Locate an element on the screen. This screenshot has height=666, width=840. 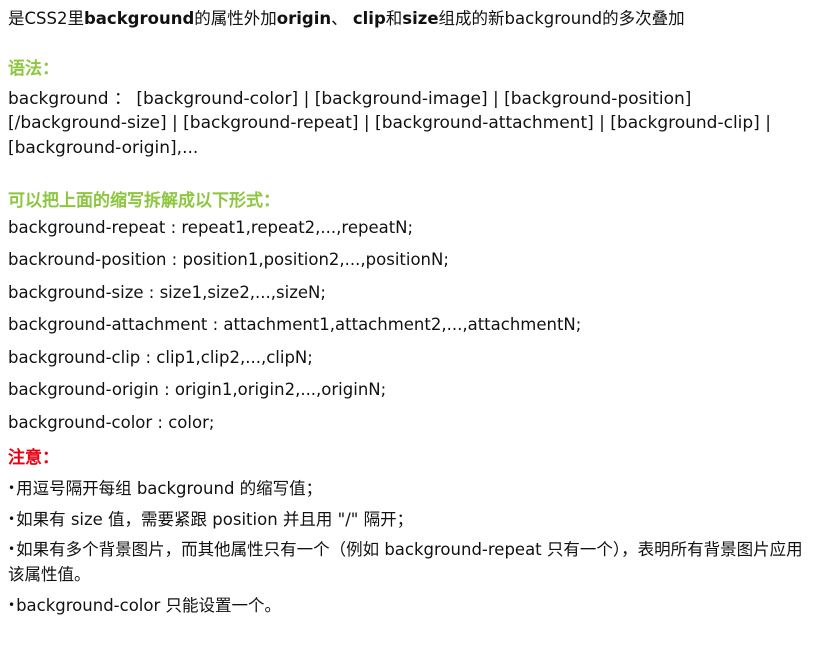
syntax-section-heading: 语法： is located at coordinates (33, 68).